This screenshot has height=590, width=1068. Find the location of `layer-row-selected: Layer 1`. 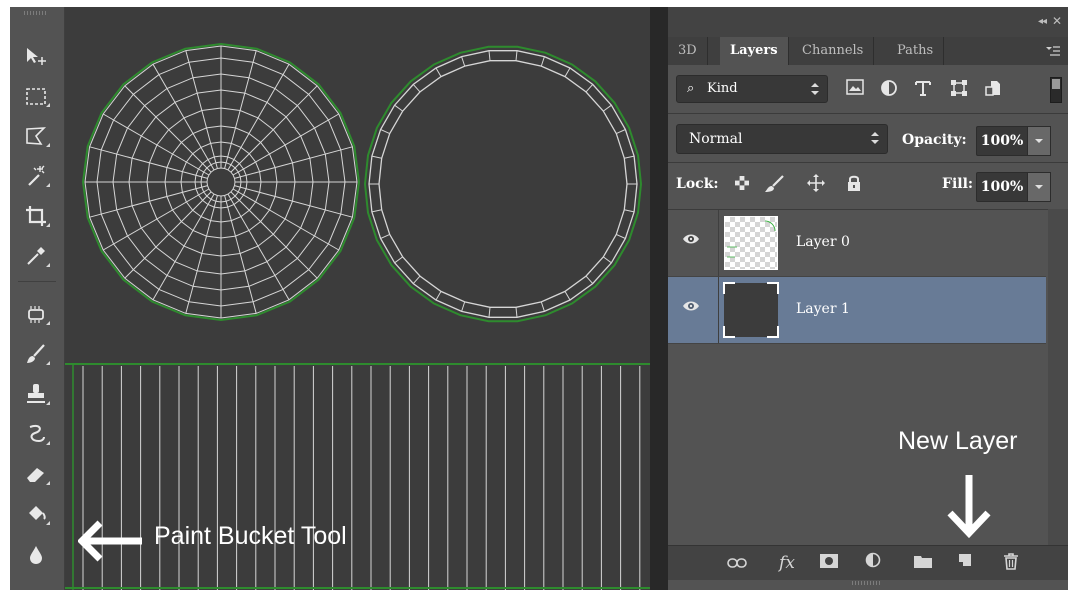

layer-row-selected: Layer 1 is located at coordinates (857, 310).